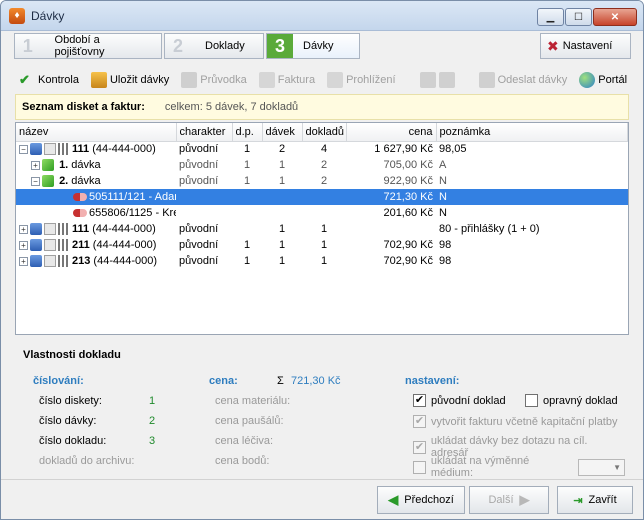 Image resolution: width=644 pixels, height=520 pixels. I want to click on network-icon, so click(64, 261).